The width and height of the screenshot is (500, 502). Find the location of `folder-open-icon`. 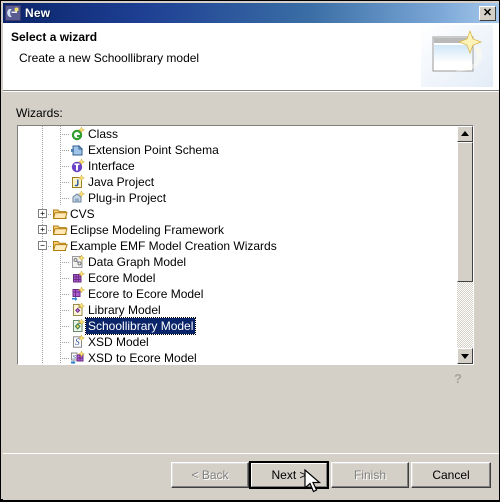

folder-open-icon is located at coordinates (60, 246).